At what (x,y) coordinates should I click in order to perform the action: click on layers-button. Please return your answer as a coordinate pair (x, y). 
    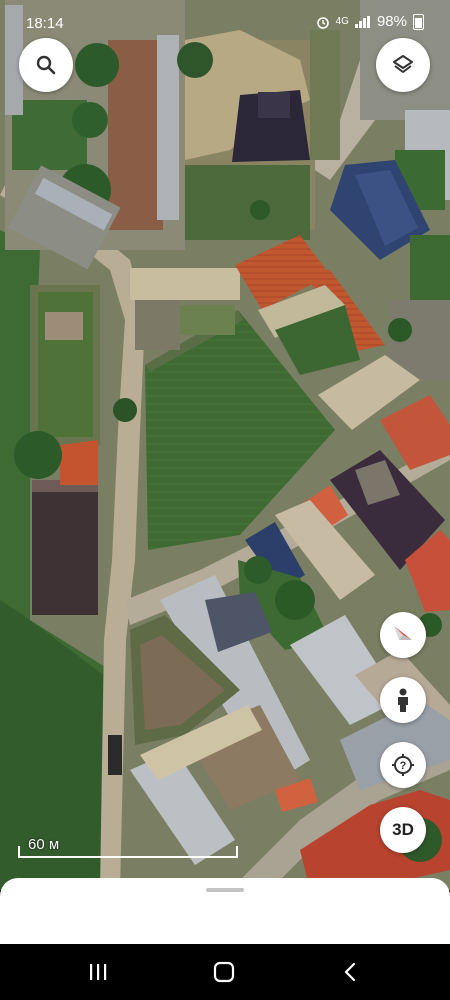
    Looking at the image, I should click on (403, 65).